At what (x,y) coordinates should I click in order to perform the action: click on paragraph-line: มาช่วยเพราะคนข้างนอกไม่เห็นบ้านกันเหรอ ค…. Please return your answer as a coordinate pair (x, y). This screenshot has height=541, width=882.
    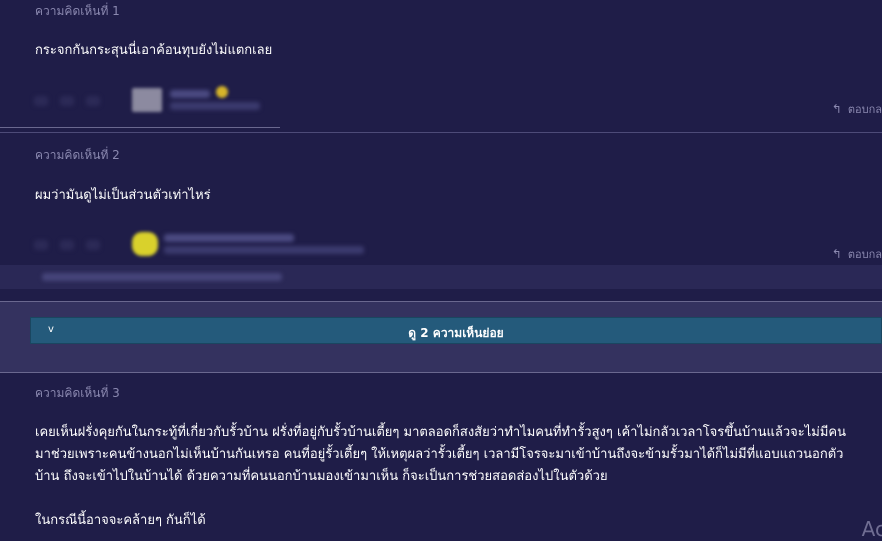
    Looking at the image, I should click on (439, 454).